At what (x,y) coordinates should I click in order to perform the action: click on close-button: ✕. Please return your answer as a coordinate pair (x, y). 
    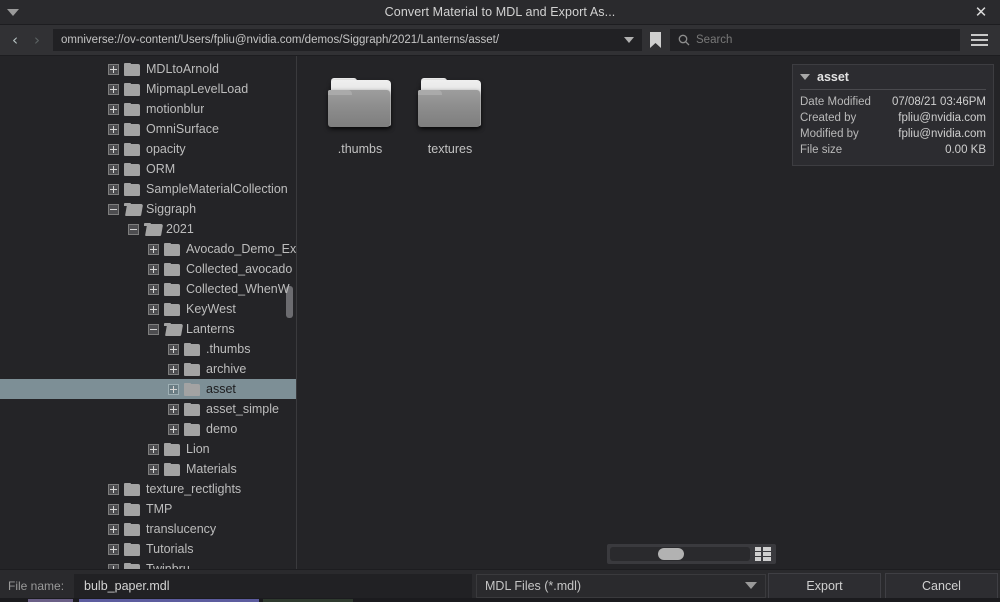
    Looking at the image, I should click on (981, 12).